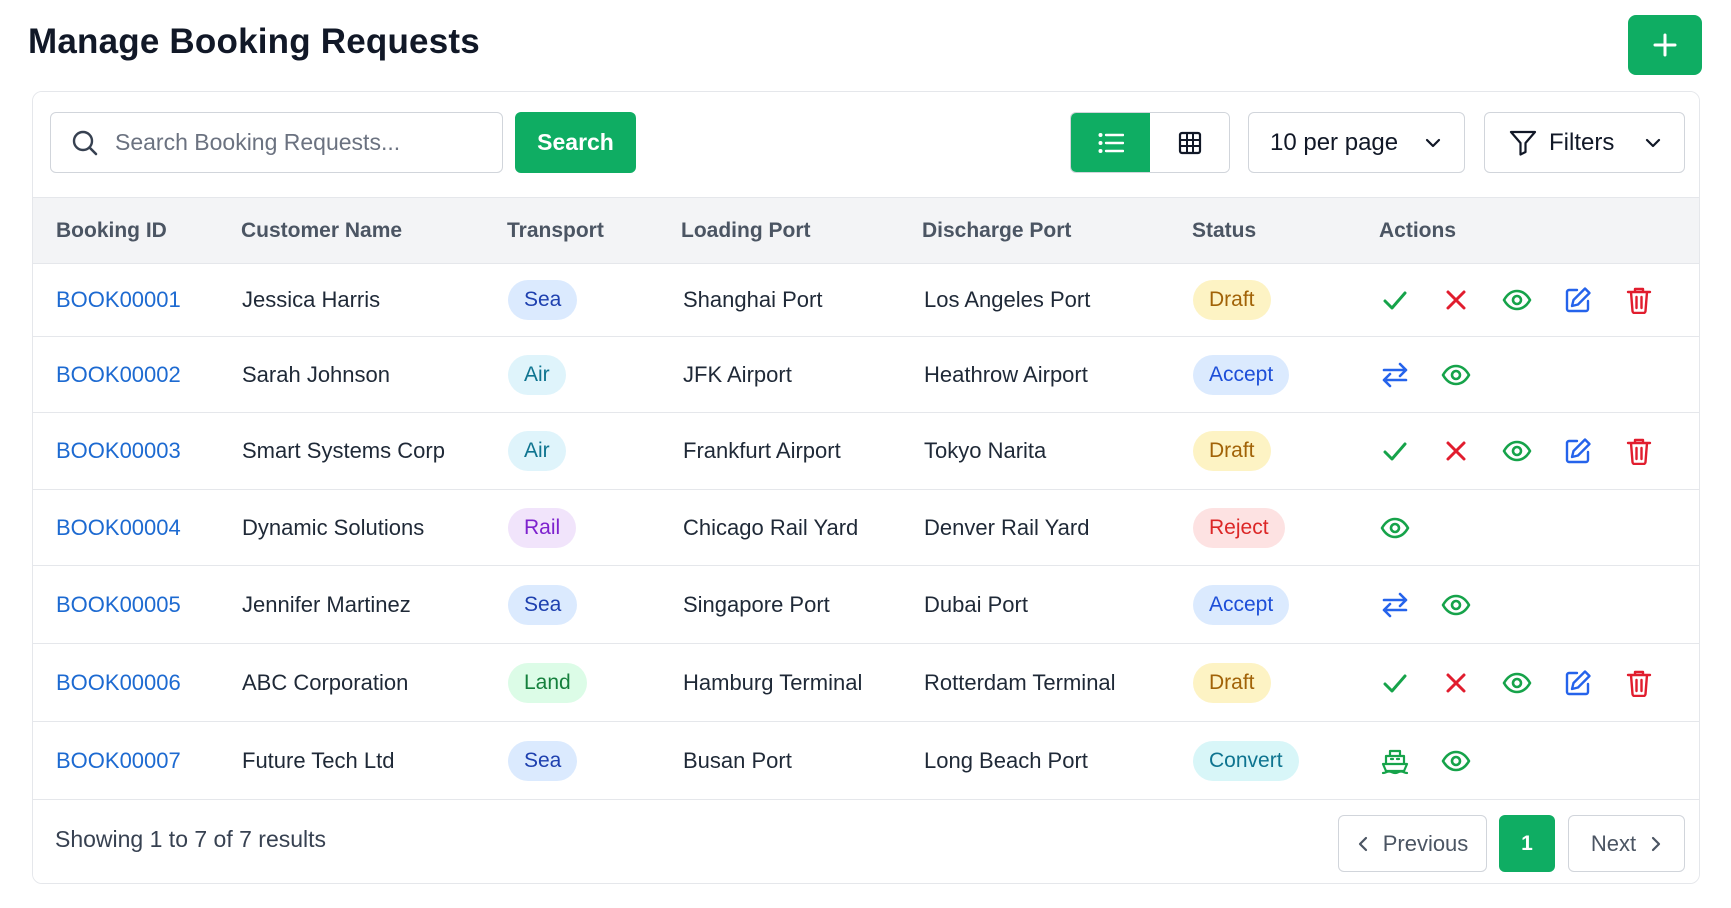  I want to click on customer-name: Future Tech Ltd, so click(318, 760).